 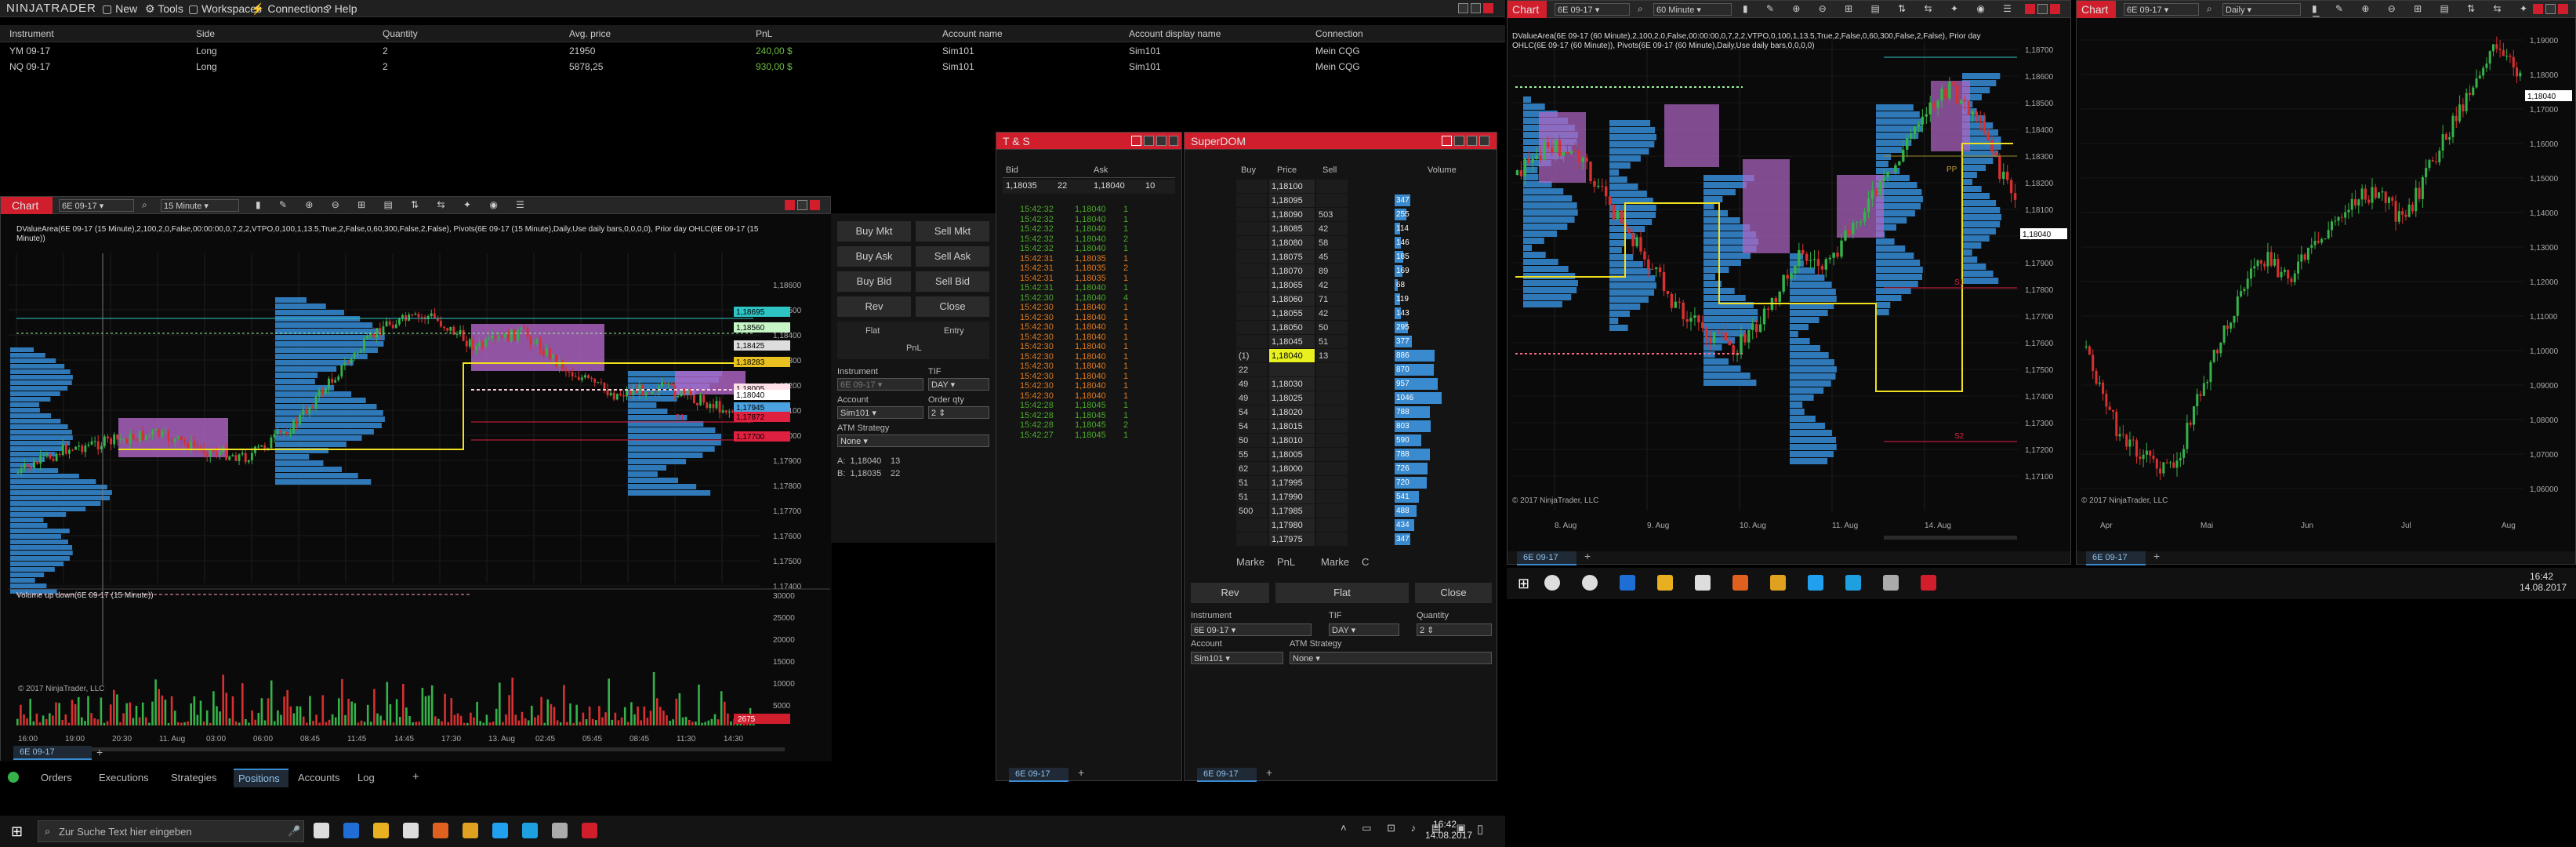 What do you see at coordinates (880, 412) in the screenshot?
I see `account-select: Sim101 ▾` at bounding box center [880, 412].